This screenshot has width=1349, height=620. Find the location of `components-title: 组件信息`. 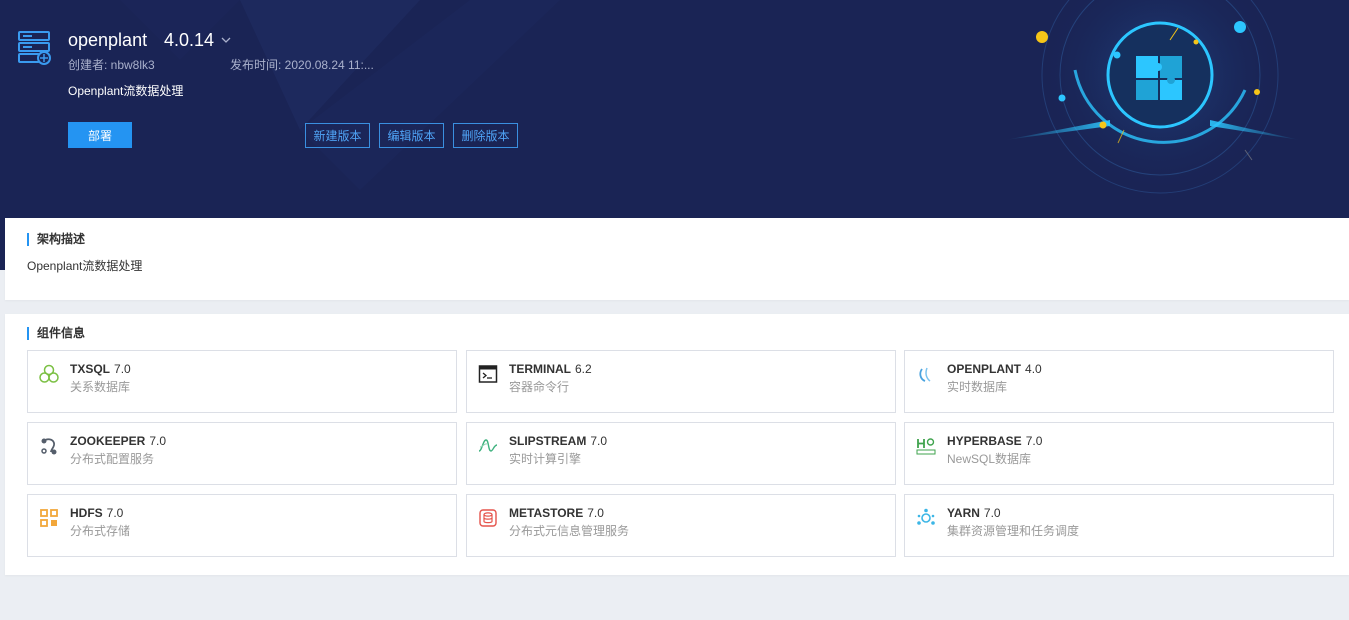

components-title: 组件信息 is located at coordinates (56, 333).